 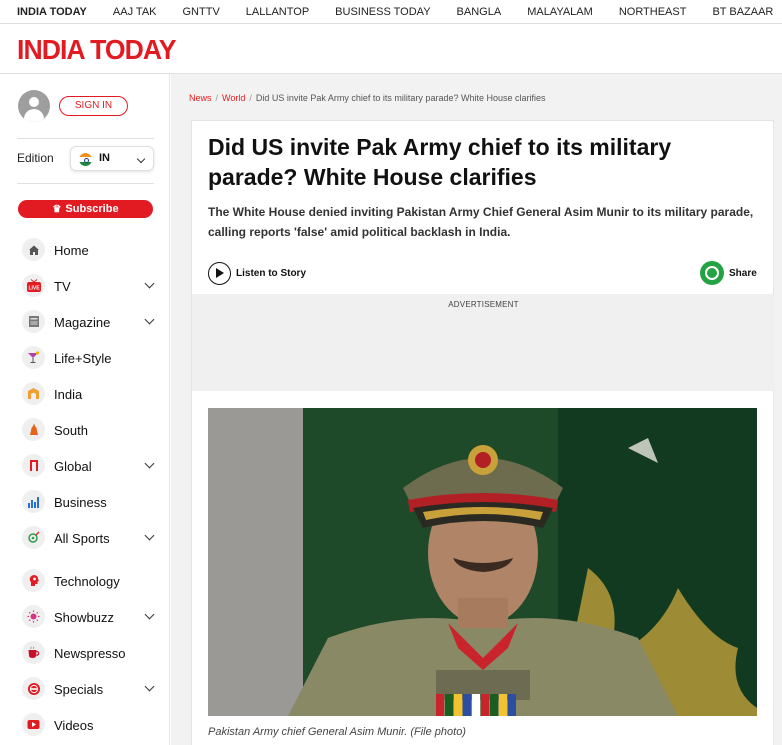 What do you see at coordinates (33, 465) in the screenshot?
I see `global-icon` at bounding box center [33, 465].